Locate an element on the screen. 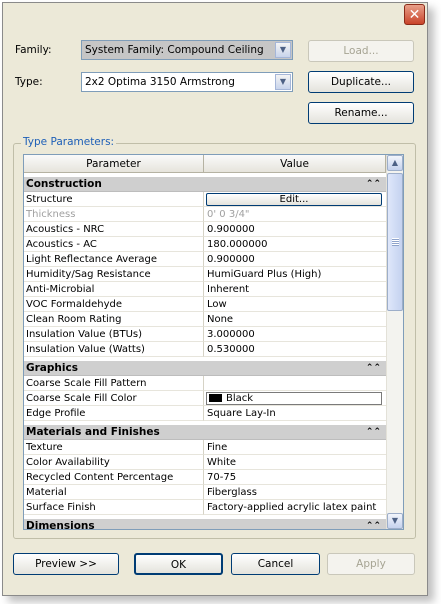  param-name: Acoustics - AC is located at coordinates (114, 244).